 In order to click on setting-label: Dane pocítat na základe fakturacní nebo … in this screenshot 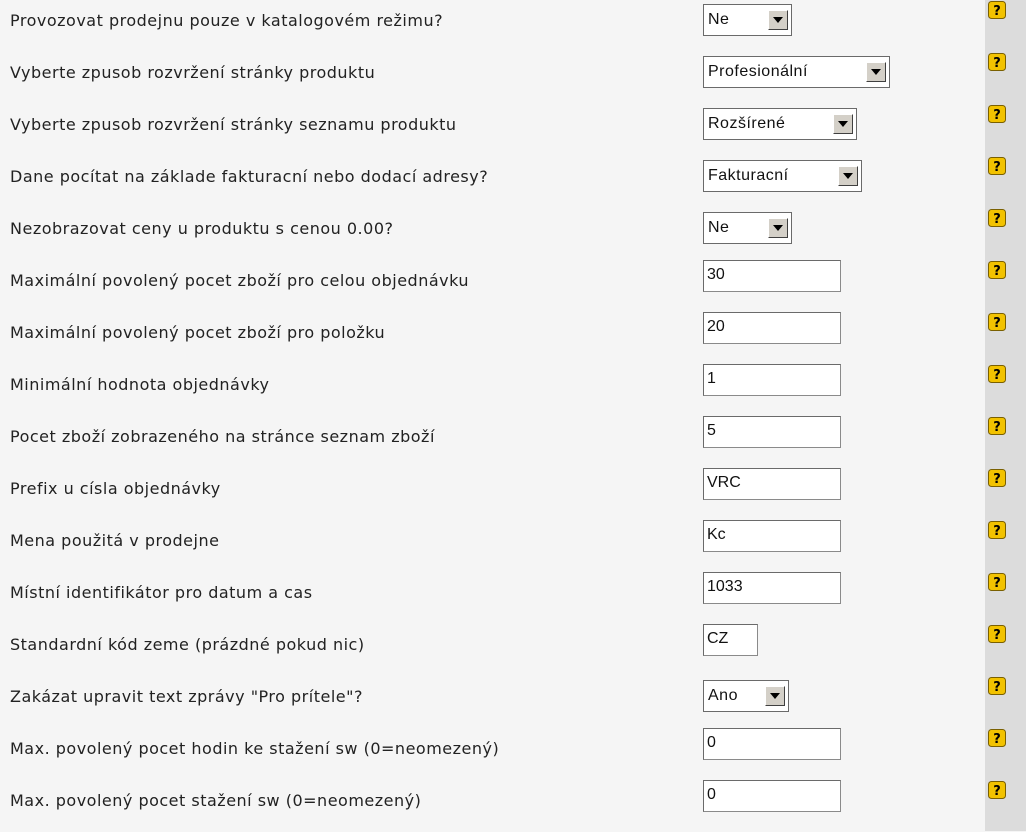, I will do `click(249, 176)`.